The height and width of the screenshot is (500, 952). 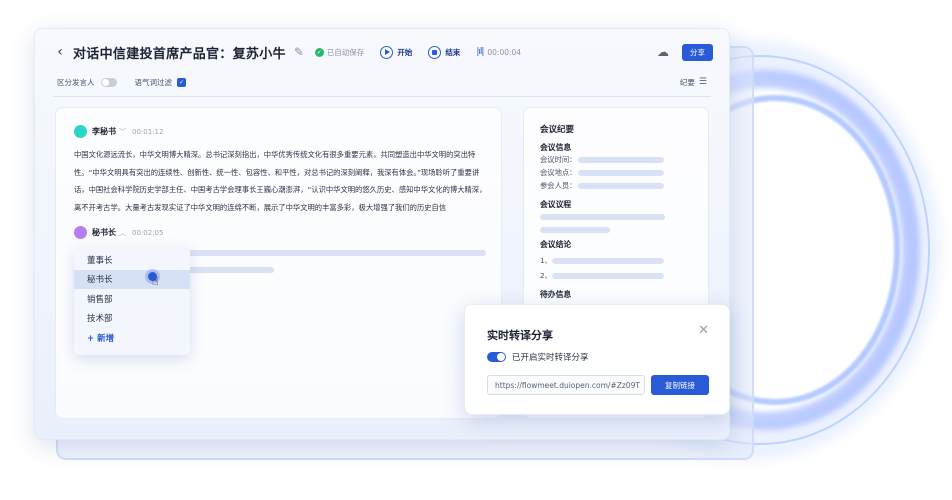 I want to click on saved-status-text: 已自动保存, so click(x=345, y=52).